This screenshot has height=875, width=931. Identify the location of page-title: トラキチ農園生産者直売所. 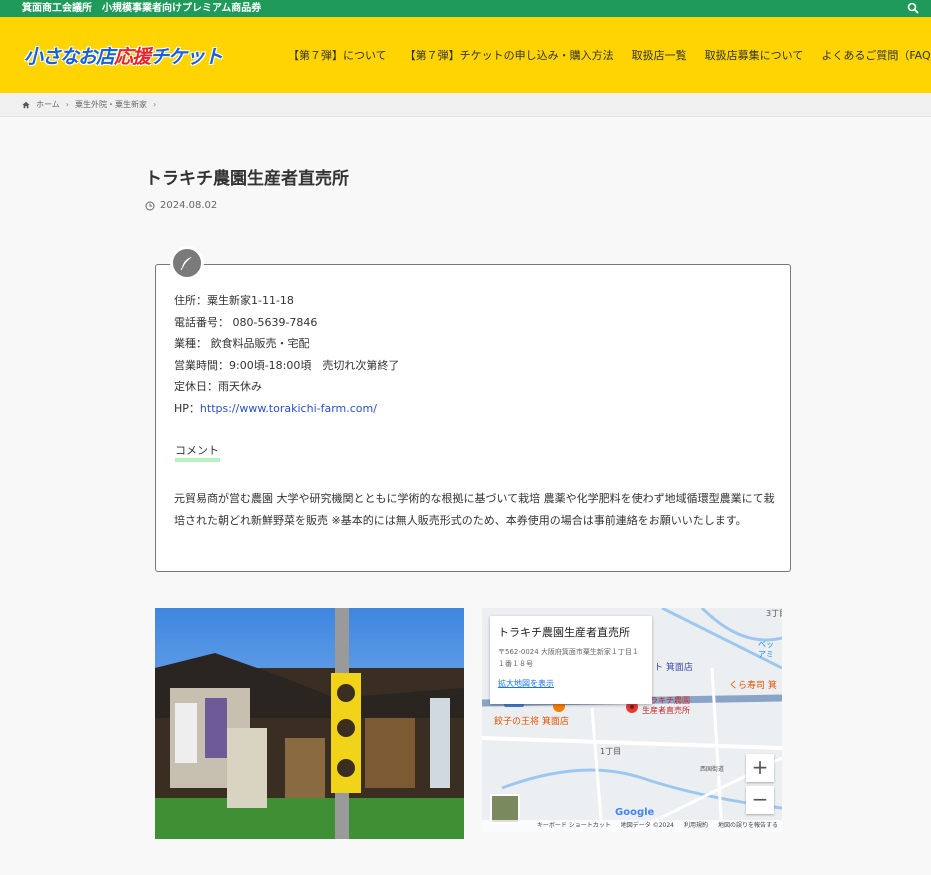
(247, 179).